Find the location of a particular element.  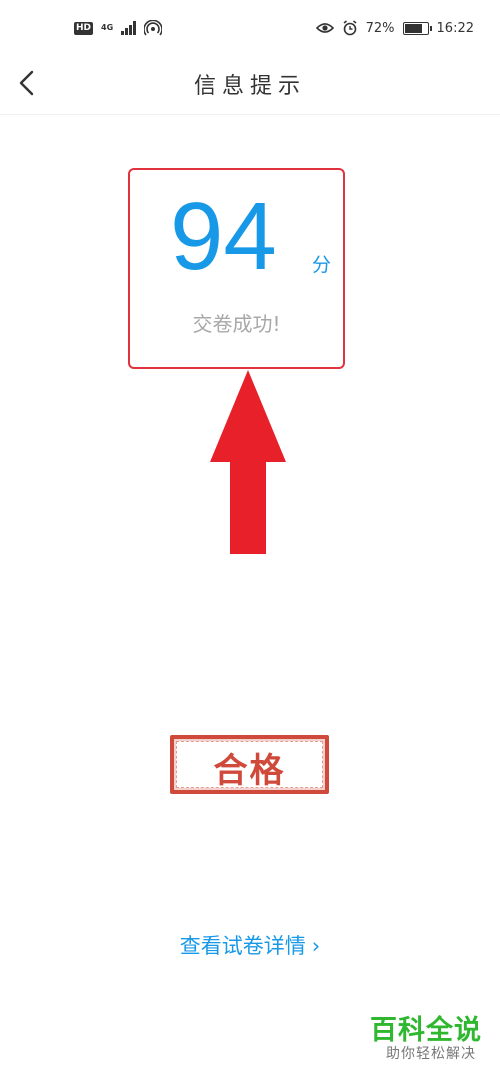

hd-icon: HD is located at coordinates (84, 28).